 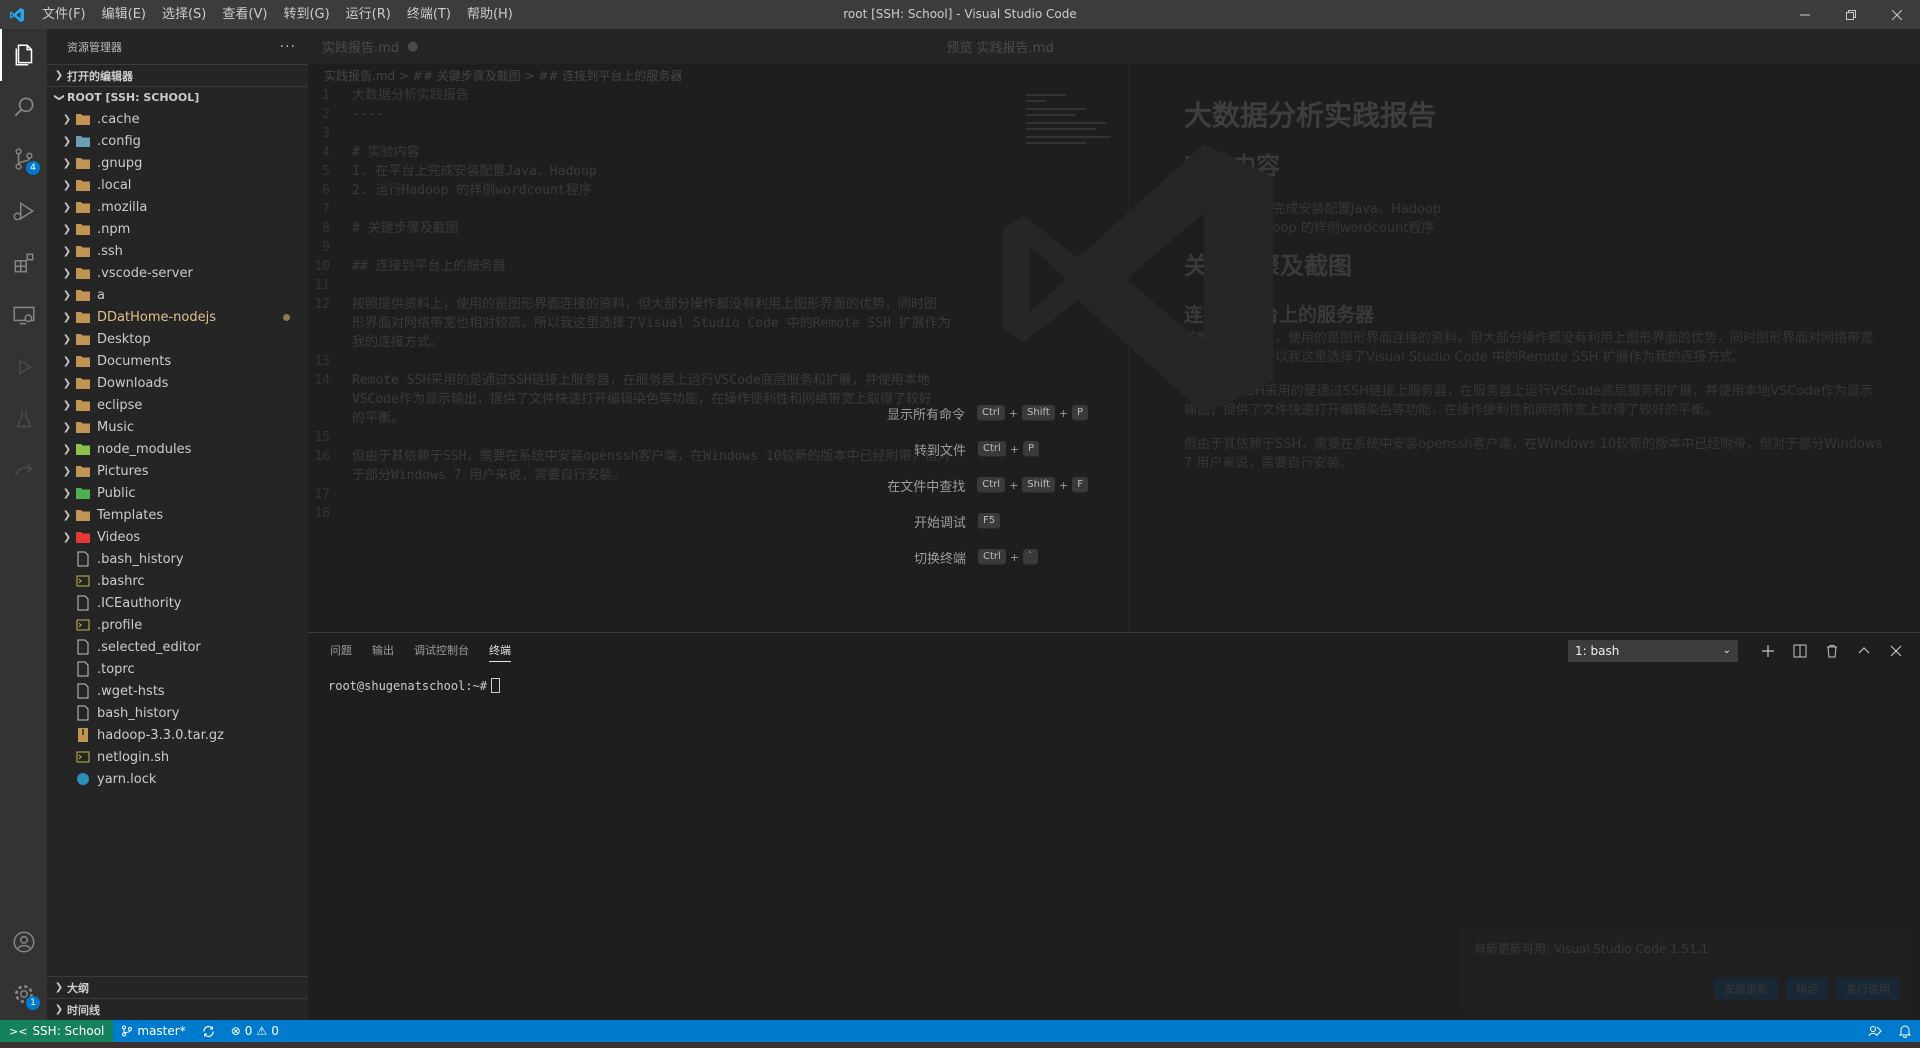 What do you see at coordinates (23, 419) in the screenshot?
I see `flask-activity` at bounding box center [23, 419].